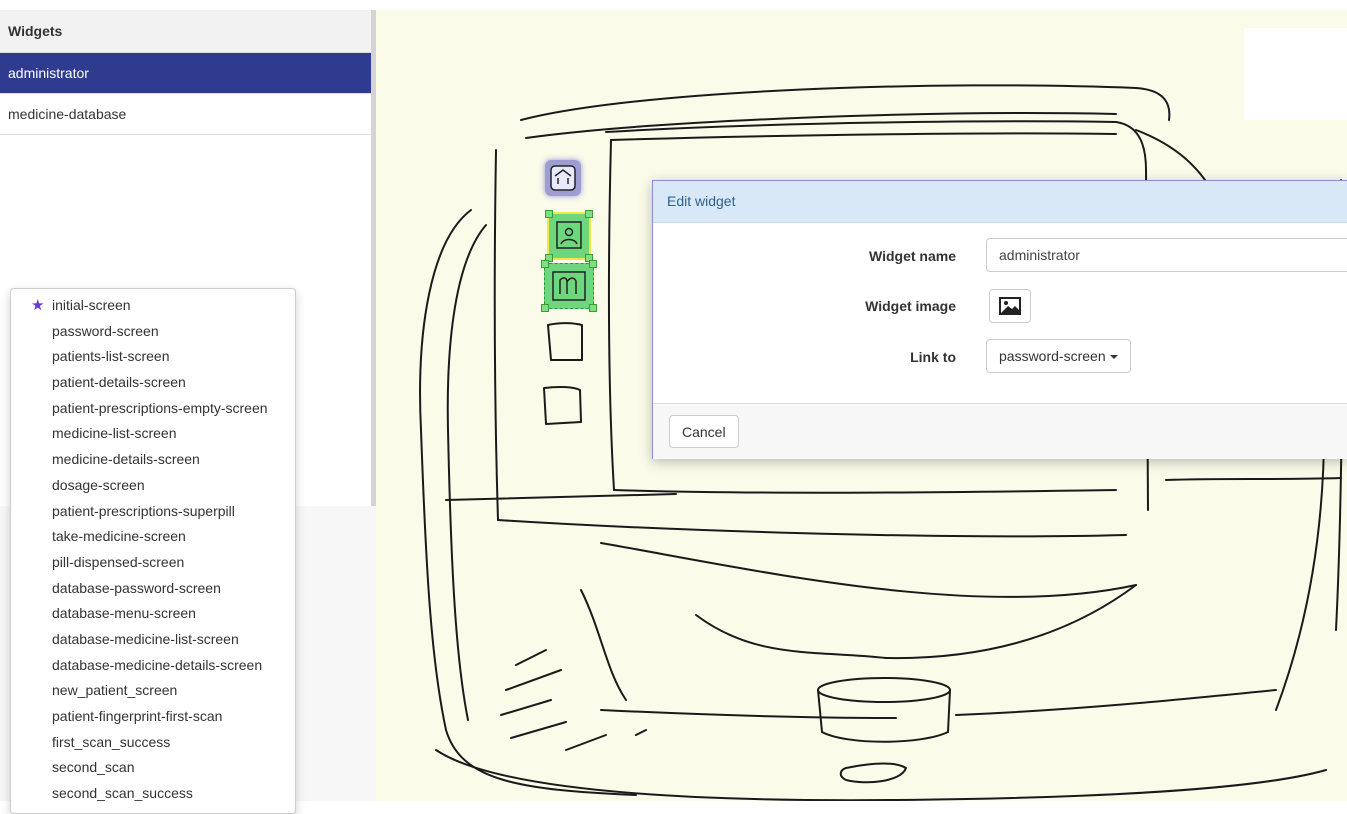 The width and height of the screenshot is (1347, 814). I want to click on screen-item: second_scan_success, so click(153, 794).